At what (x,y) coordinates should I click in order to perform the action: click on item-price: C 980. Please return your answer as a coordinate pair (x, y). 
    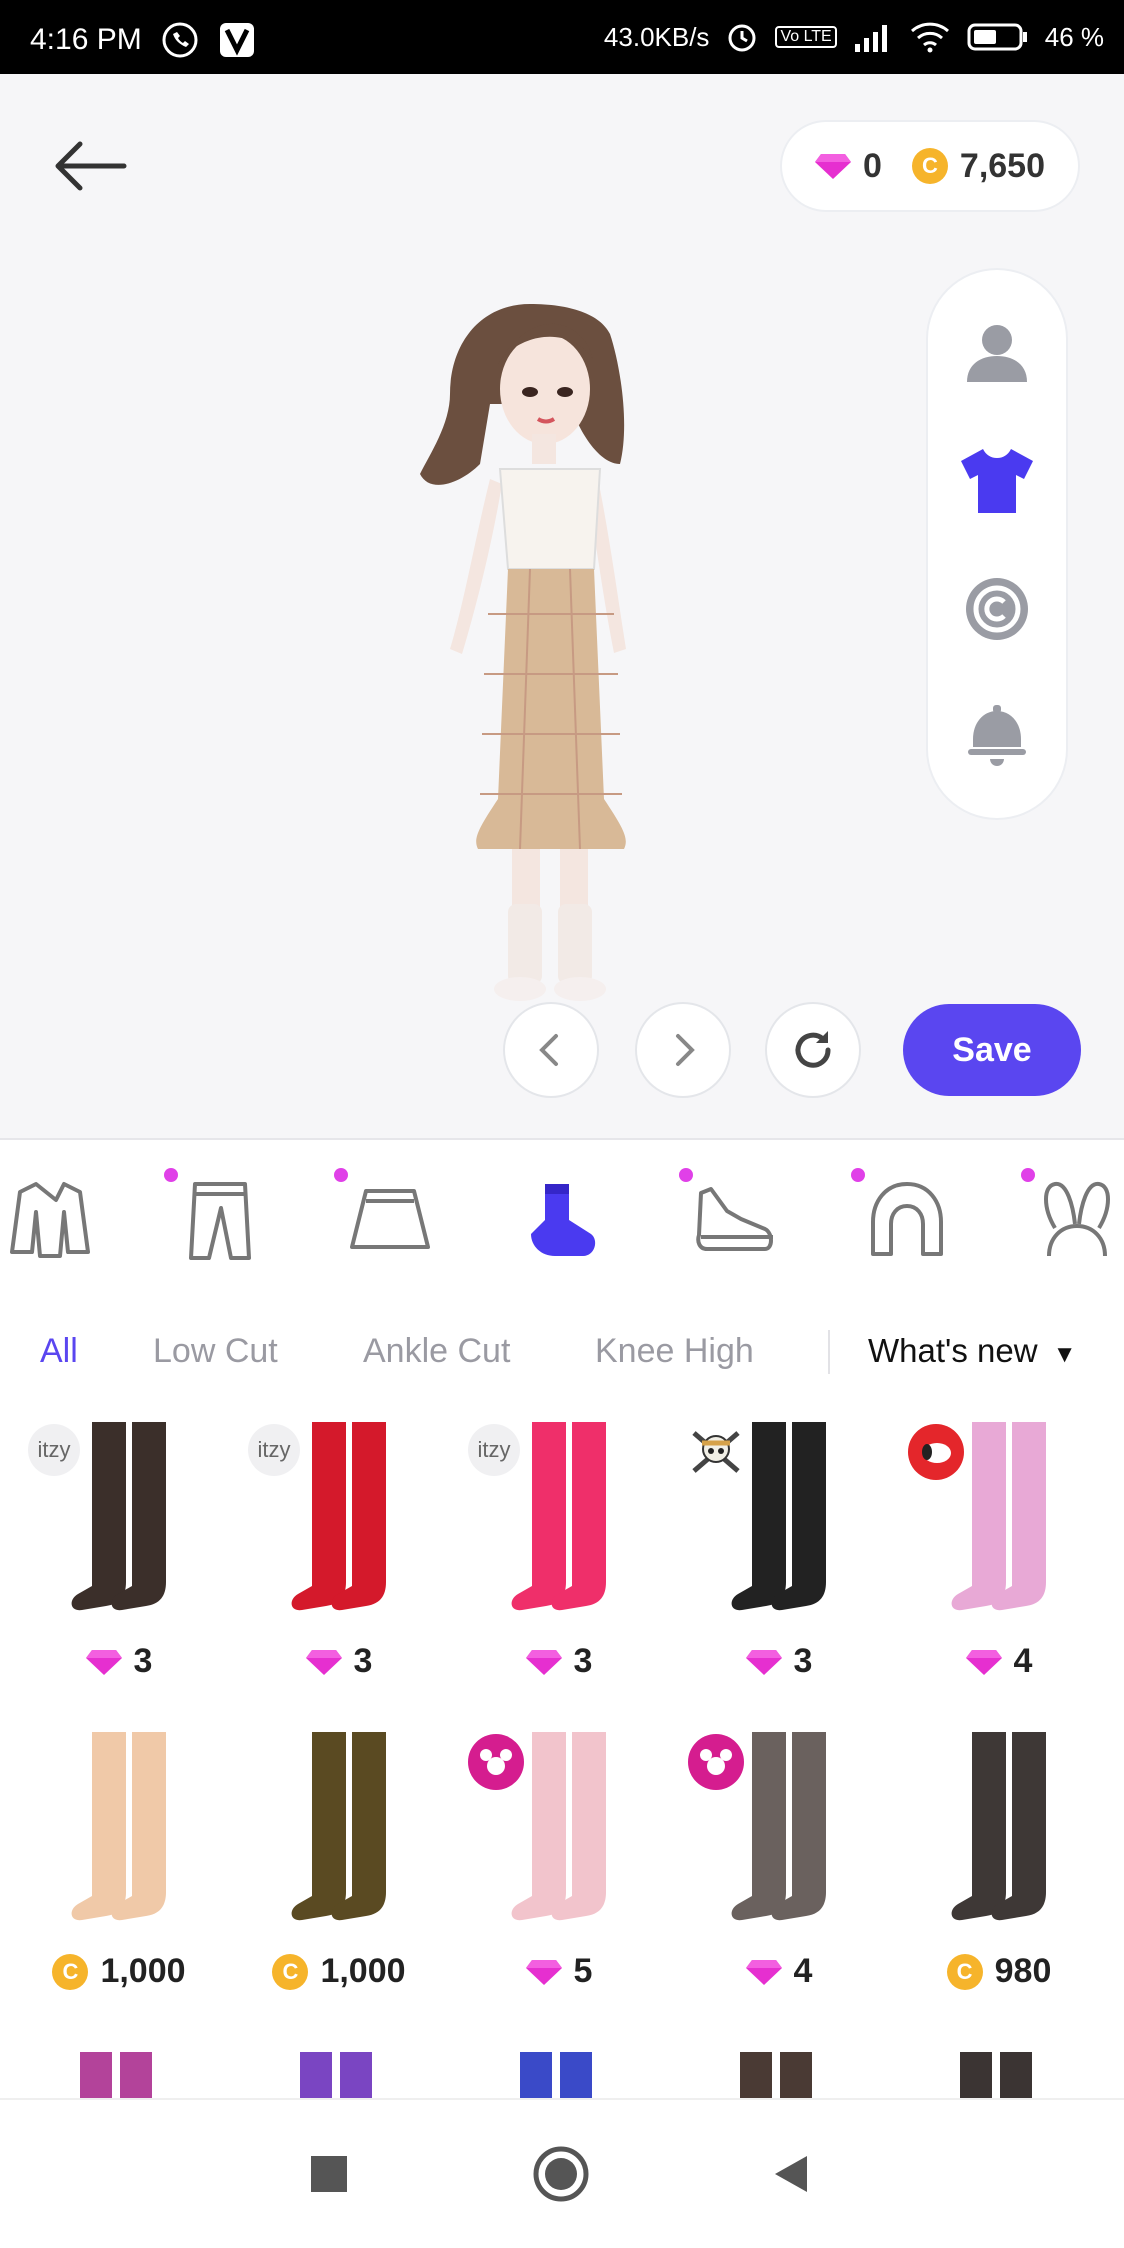
    Looking at the image, I should click on (999, 1971).